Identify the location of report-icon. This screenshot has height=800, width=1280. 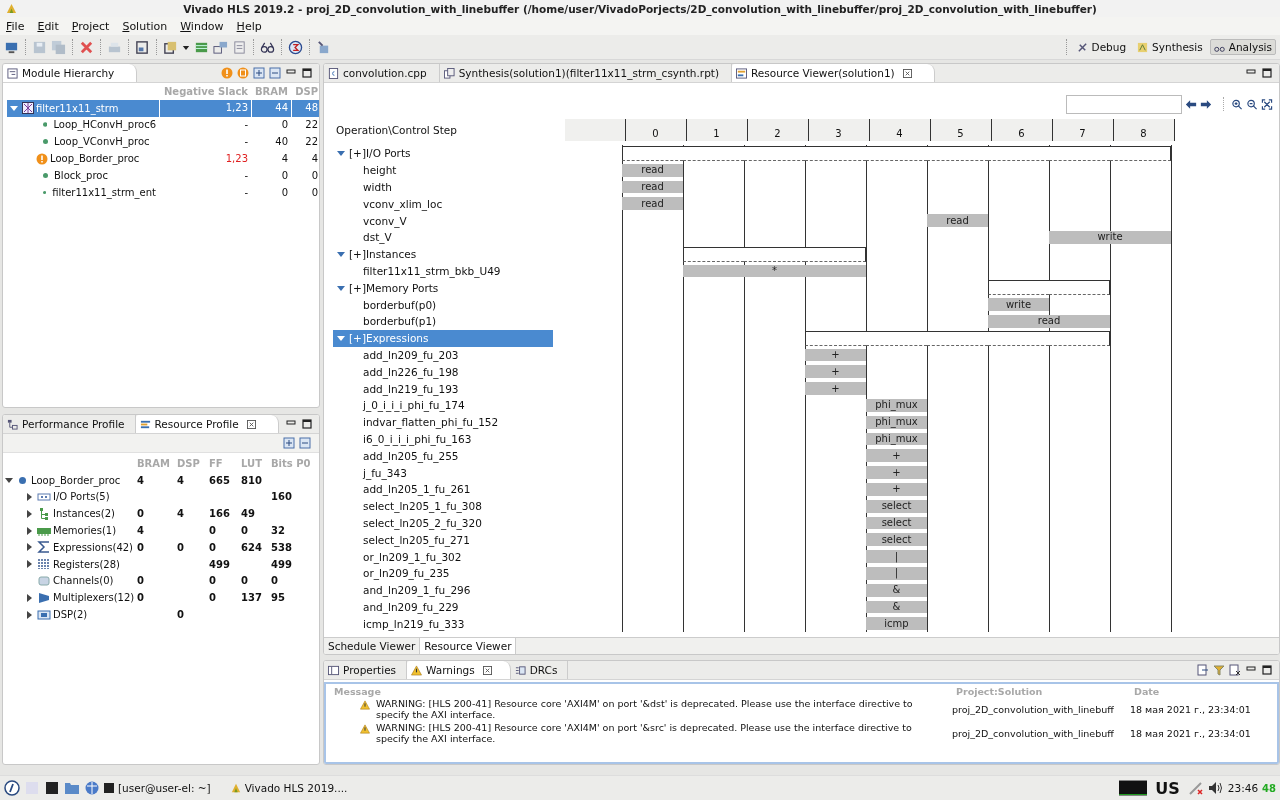
(170, 47).